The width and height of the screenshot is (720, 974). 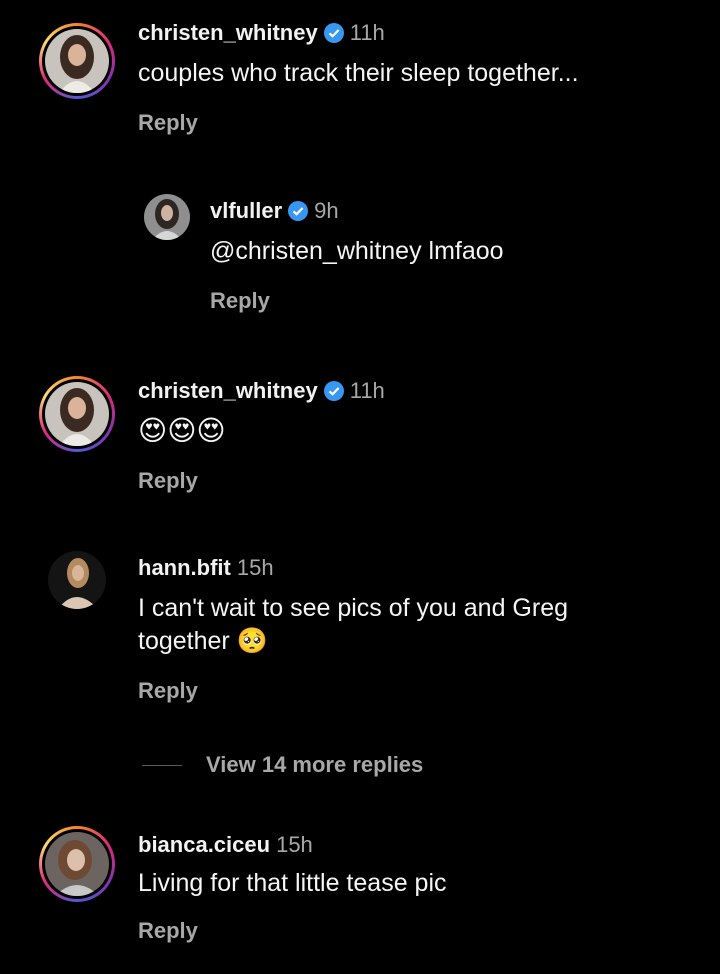 What do you see at coordinates (162, 765) in the screenshot?
I see `divider-line` at bounding box center [162, 765].